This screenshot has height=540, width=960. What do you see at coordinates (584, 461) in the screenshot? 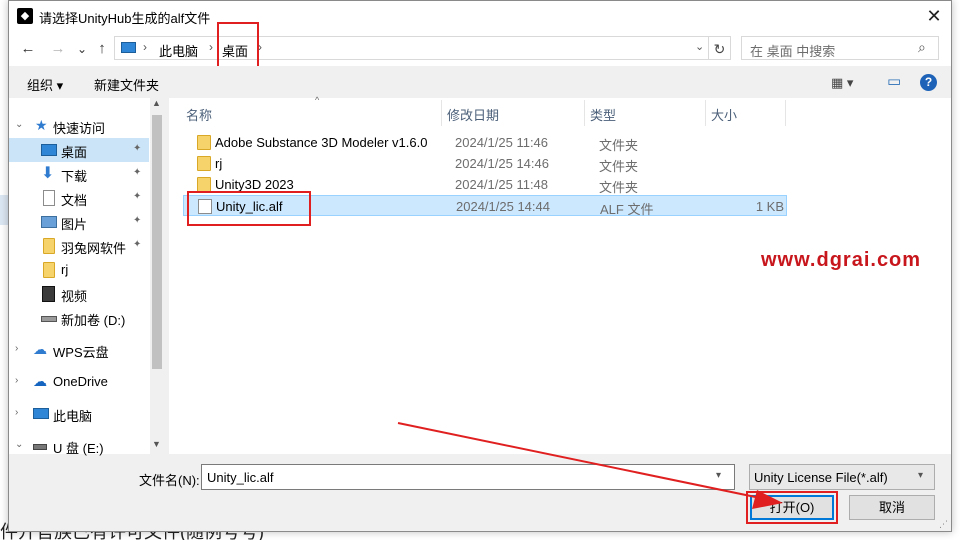
I see `arrow-line` at bounding box center [584, 461].